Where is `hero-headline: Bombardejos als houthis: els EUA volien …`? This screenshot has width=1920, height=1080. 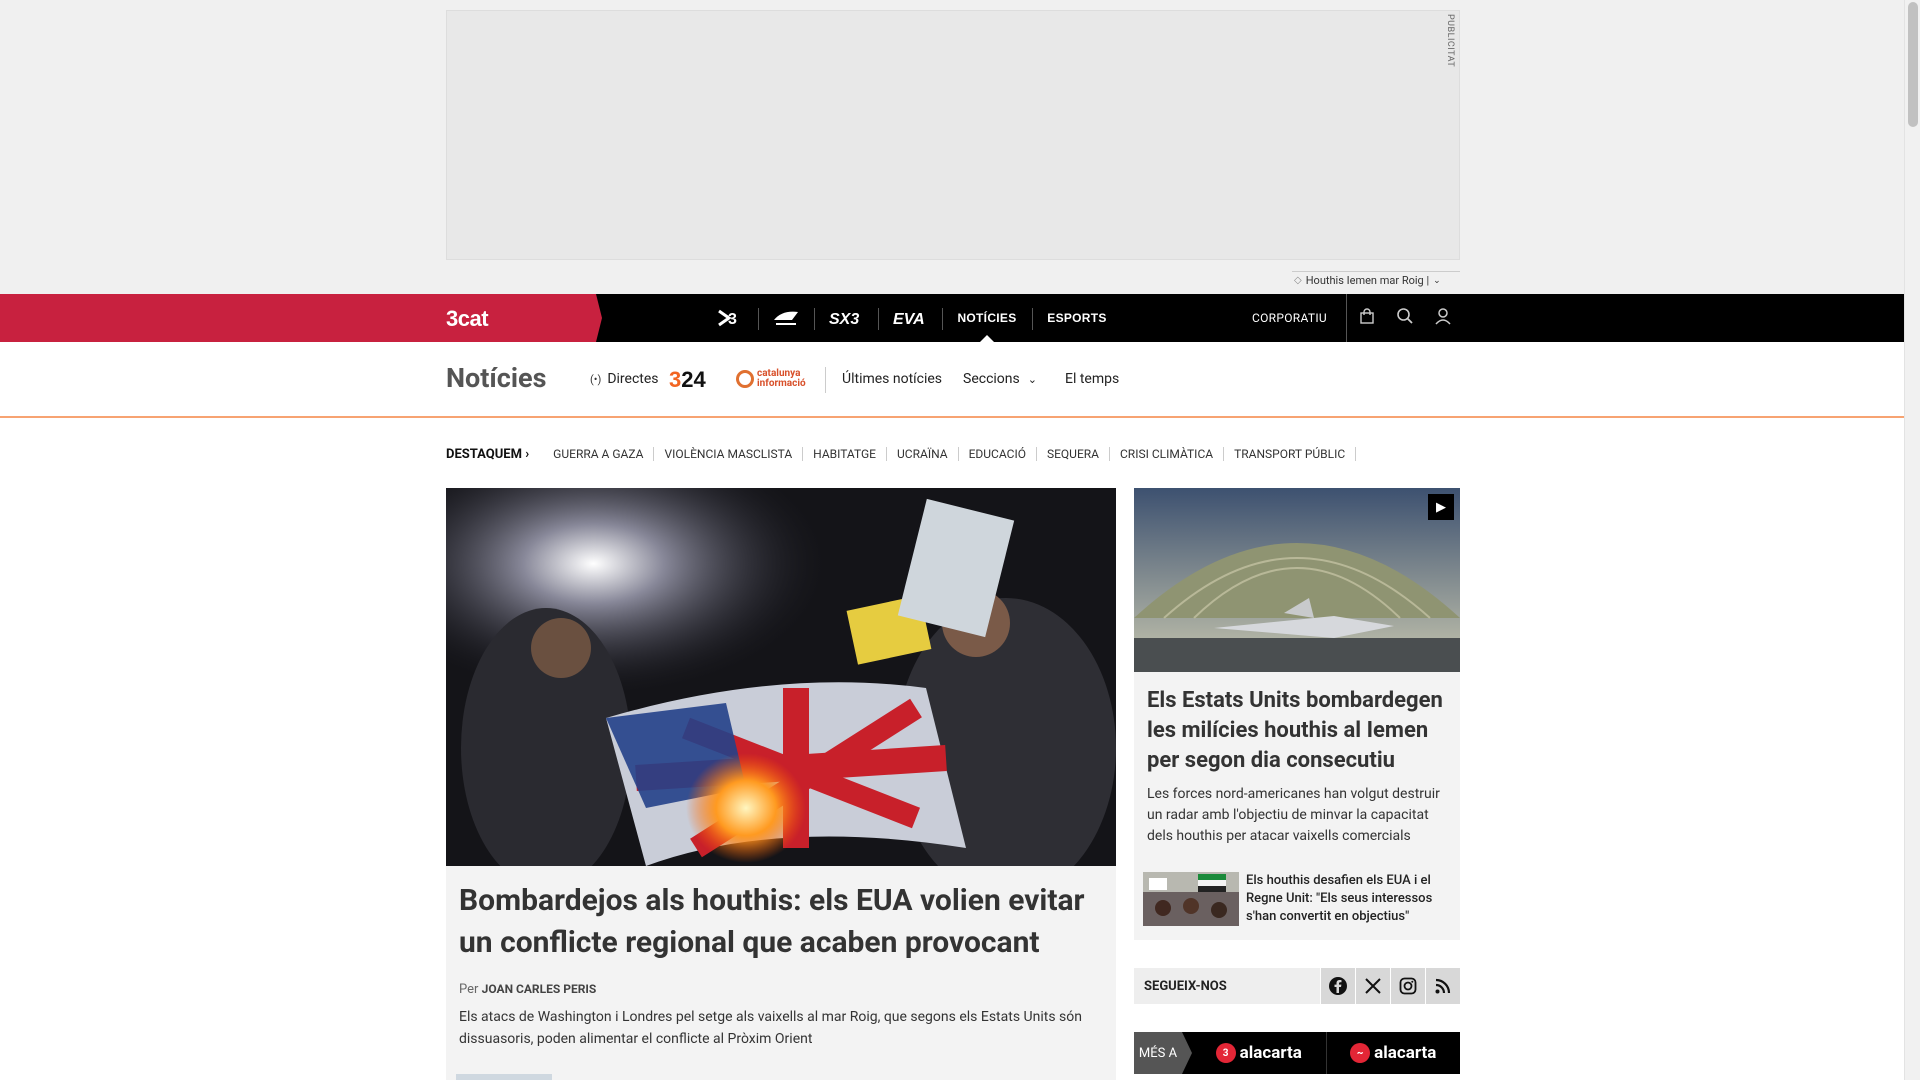 hero-headline: Bombardejos als houthis: els EUA volien … is located at coordinates (779, 922).